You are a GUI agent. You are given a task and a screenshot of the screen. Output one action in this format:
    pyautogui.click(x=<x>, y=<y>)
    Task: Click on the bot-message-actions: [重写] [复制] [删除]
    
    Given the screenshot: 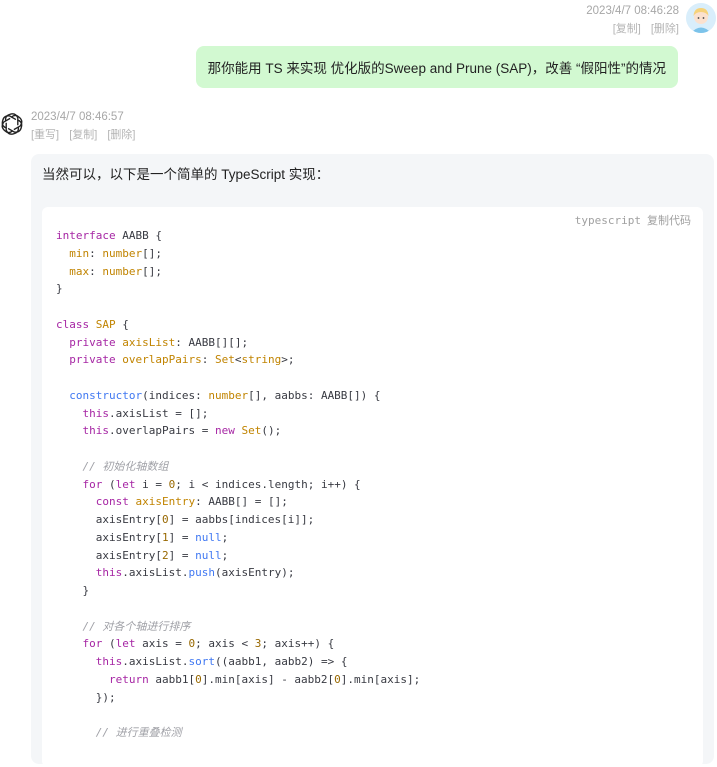 What is the action you would take?
    pyautogui.click(x=87, y=135)
    